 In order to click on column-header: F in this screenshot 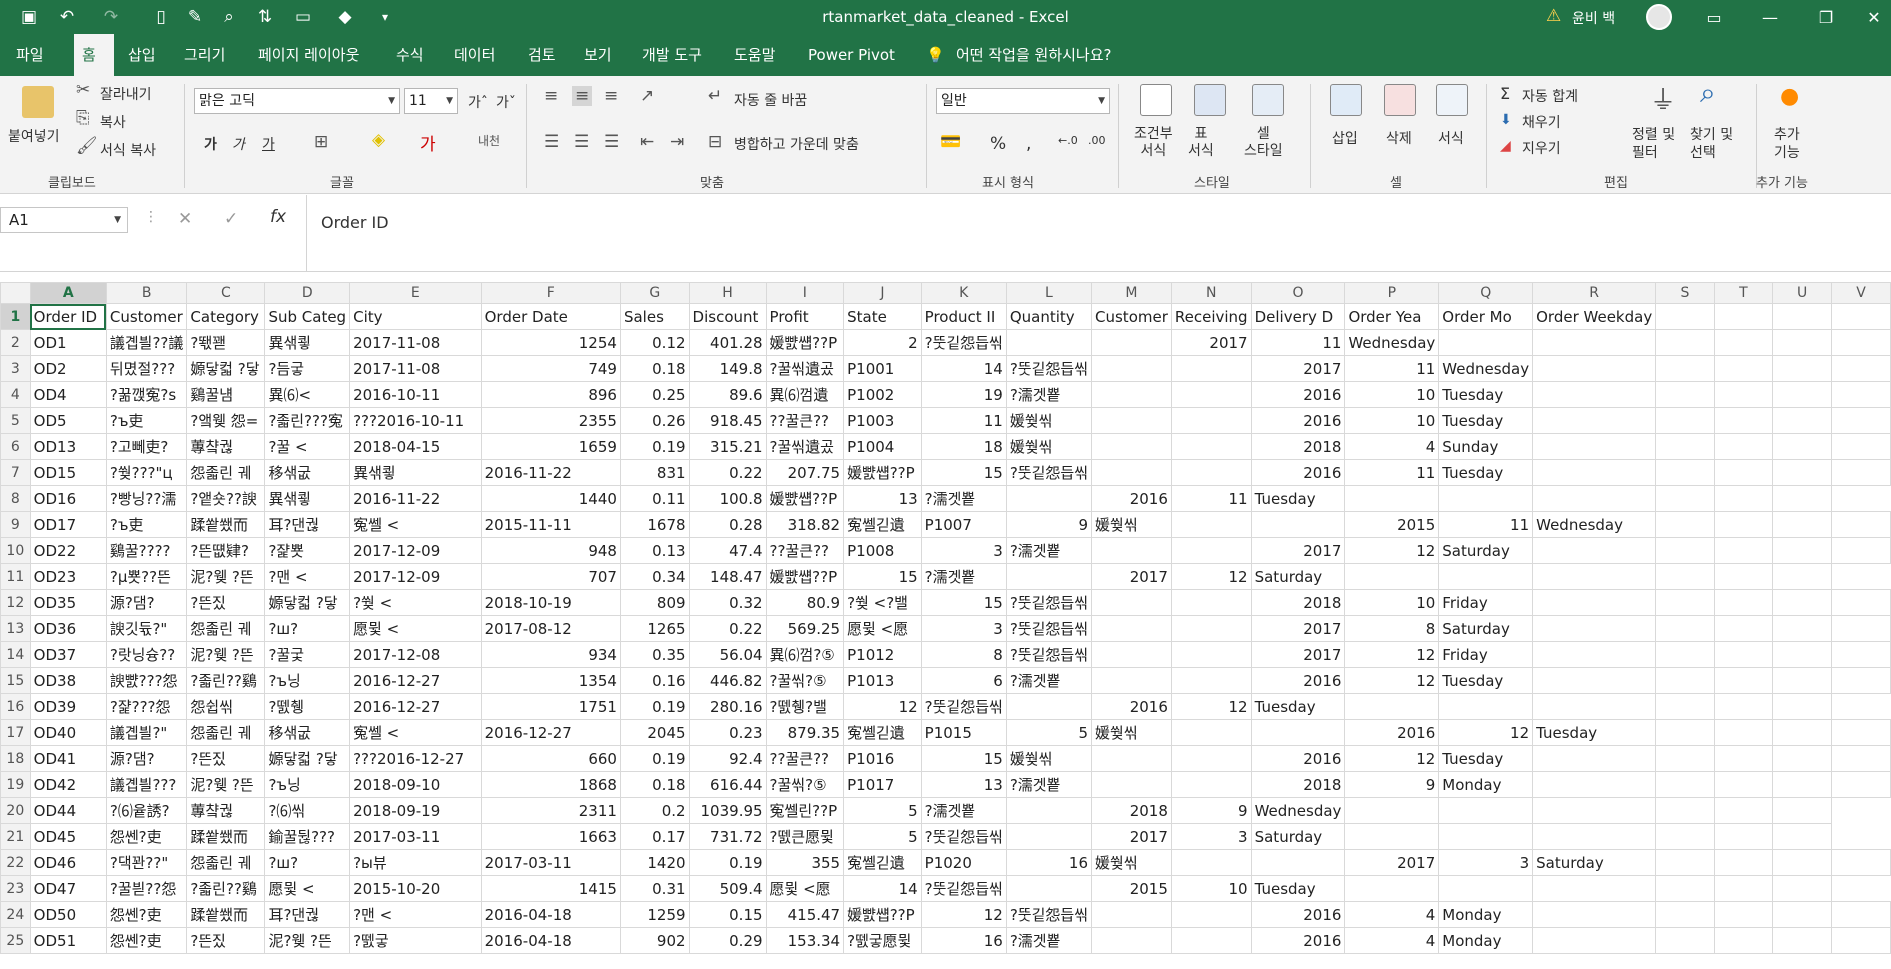, I will do `click(550, 293)`.